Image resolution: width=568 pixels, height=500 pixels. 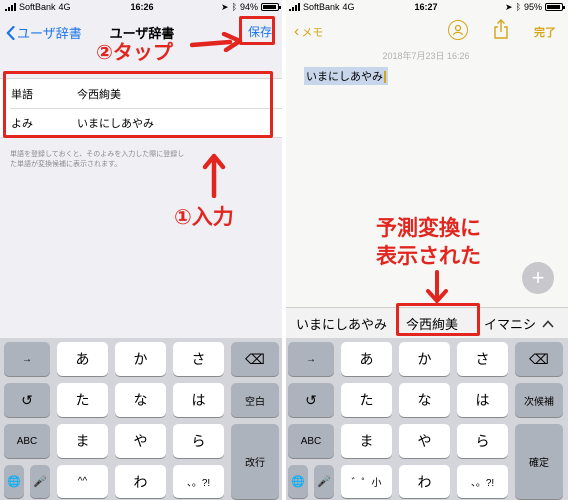 I want to click on confirm-key: 確定, so click(x=539, y=461).